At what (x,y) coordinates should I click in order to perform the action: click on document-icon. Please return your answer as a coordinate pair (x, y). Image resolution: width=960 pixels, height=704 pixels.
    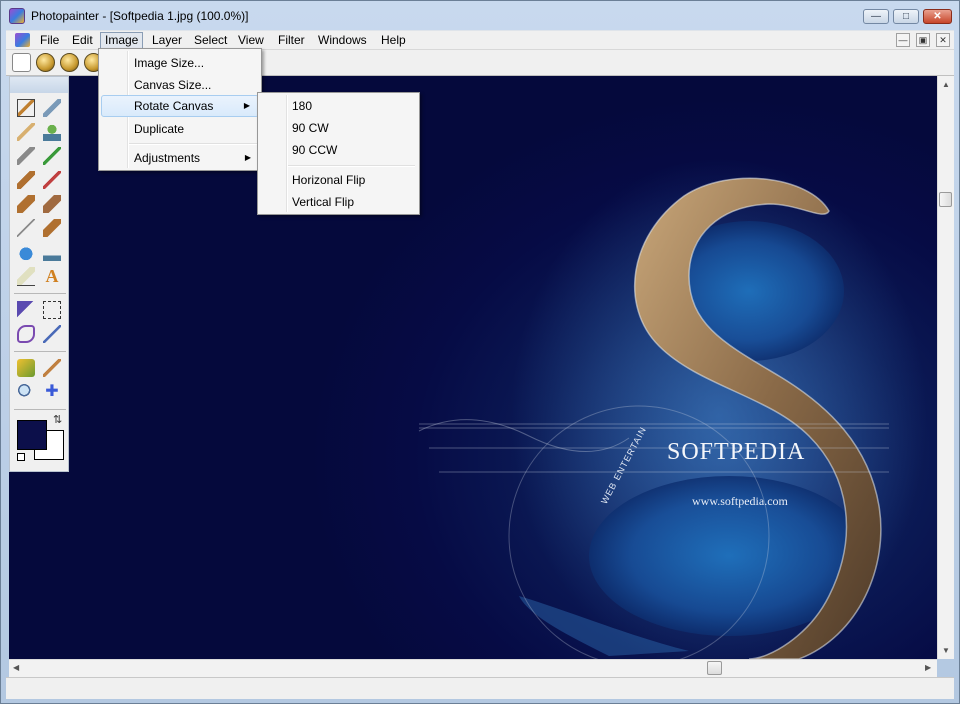
    Looking at the image, I should click on (22, 40).